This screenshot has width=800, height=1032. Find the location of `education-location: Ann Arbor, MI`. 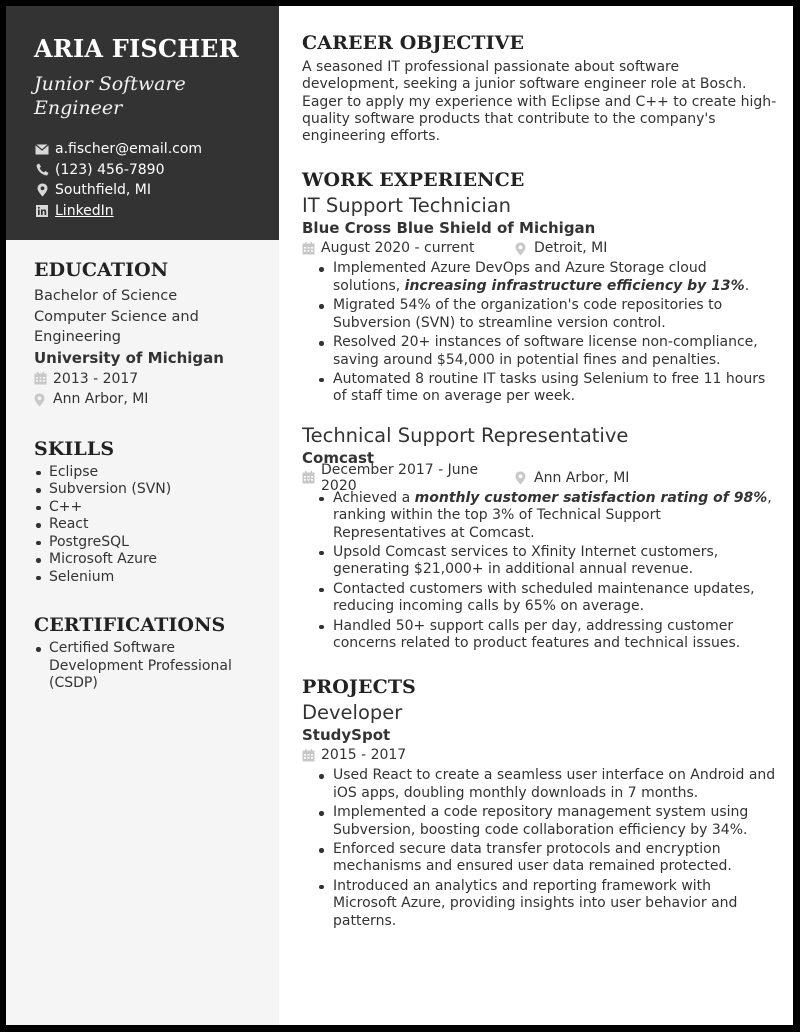

education-location: Ann Arbor, MI is located at coordinates (101, 399).